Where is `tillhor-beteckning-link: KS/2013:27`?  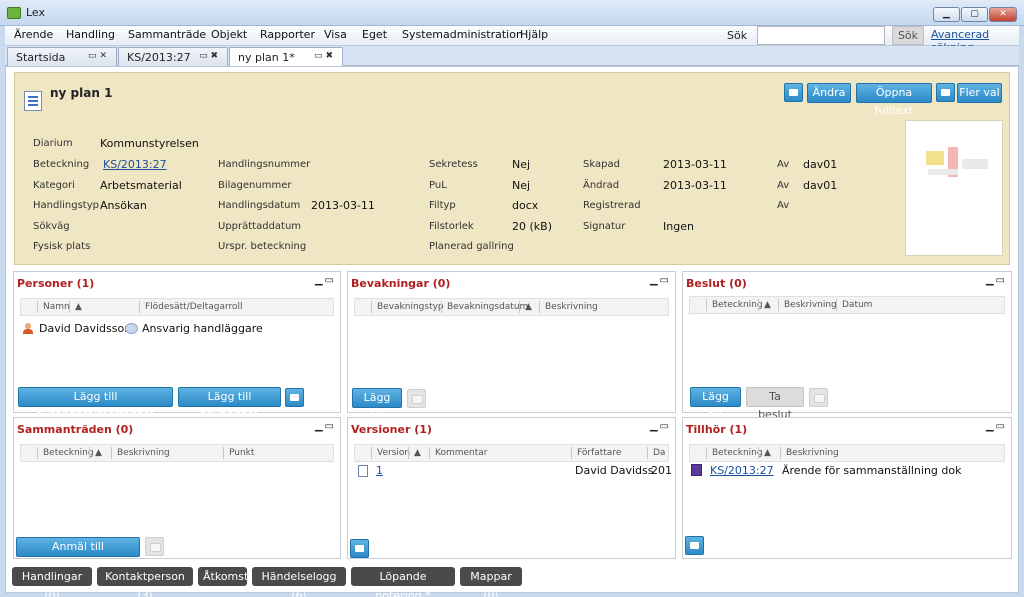
tillhor-beteckning-link: KS/2013:27 is located at coordinates (742, 470).